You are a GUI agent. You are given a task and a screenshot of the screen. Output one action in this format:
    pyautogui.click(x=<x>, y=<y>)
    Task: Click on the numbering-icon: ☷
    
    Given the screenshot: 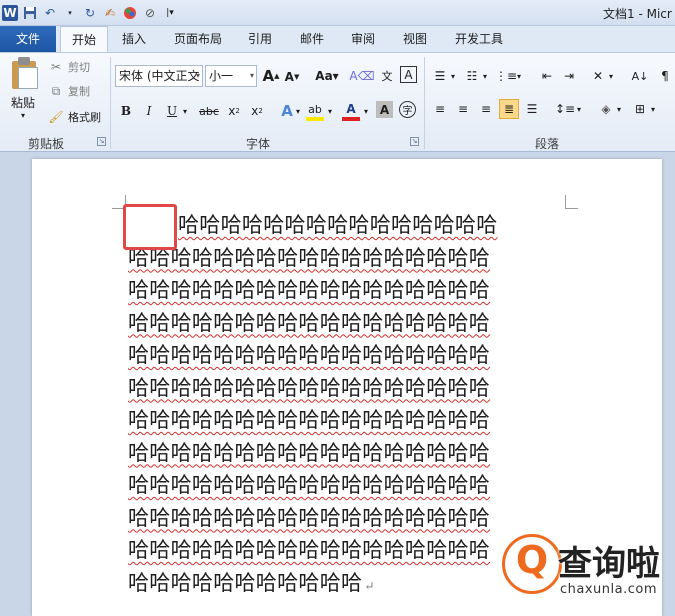 What is the action you would take?
    pyautogui.click(x=472, y=76)
    